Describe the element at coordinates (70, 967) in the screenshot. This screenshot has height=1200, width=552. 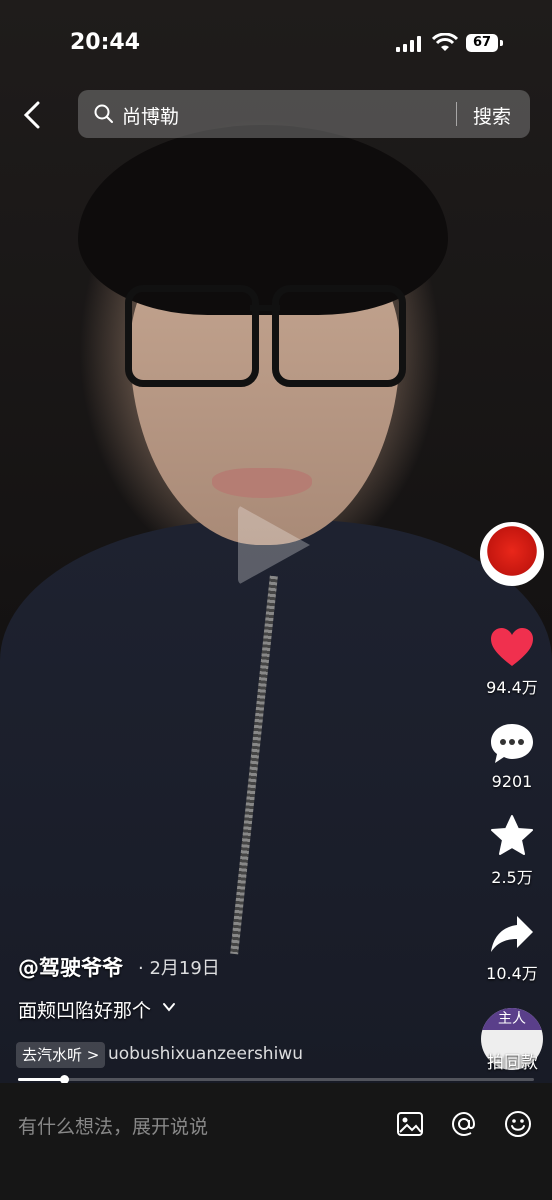
I see `author-name: @驾驶爷爷` at that location.